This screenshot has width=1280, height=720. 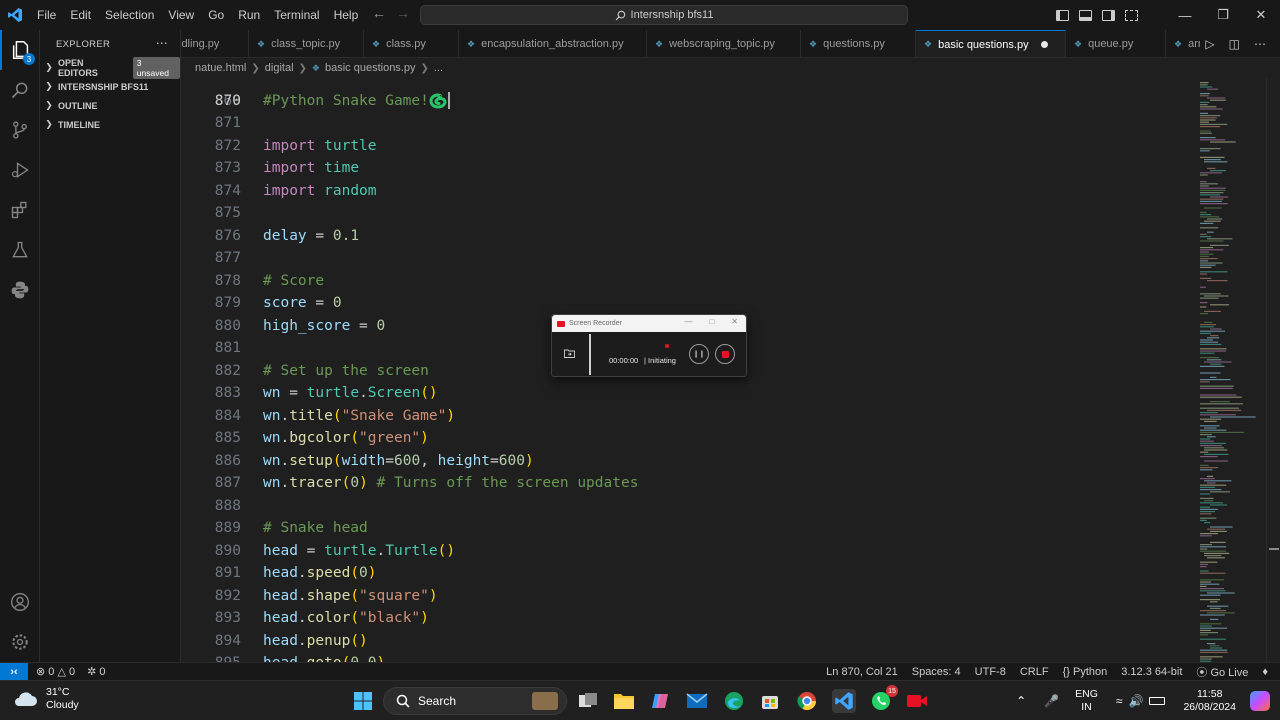 I want to click on indentation: Spaces: 4, so click(x=936, y=672).